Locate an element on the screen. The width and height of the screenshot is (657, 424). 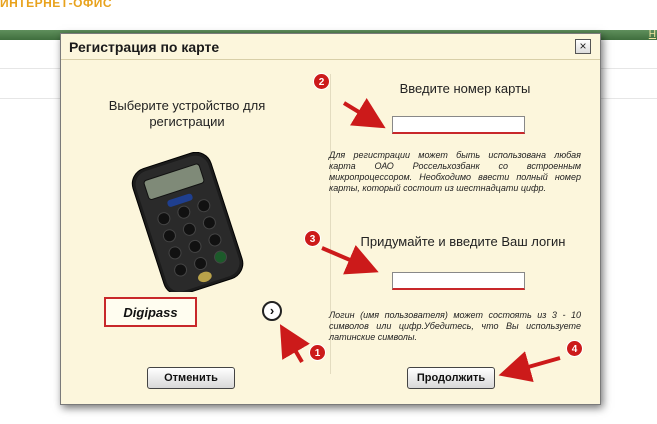
cancel-button: Отменить is located at coordinates (191, 378).